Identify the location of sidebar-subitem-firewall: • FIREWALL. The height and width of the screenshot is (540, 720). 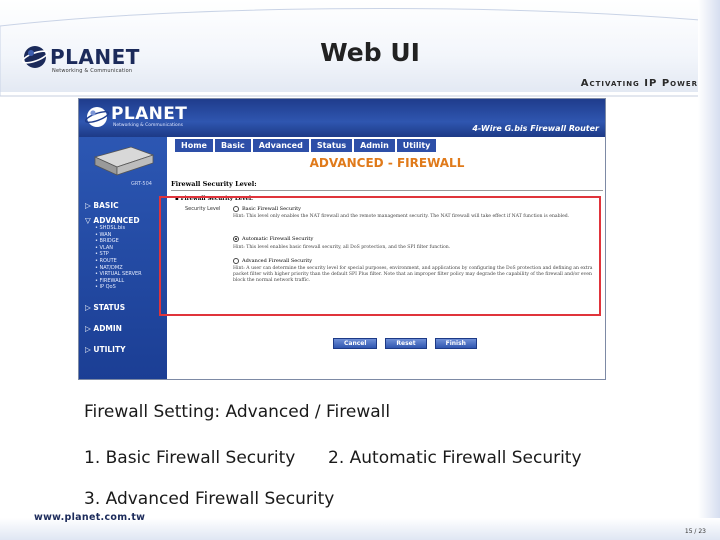
(130, 281).